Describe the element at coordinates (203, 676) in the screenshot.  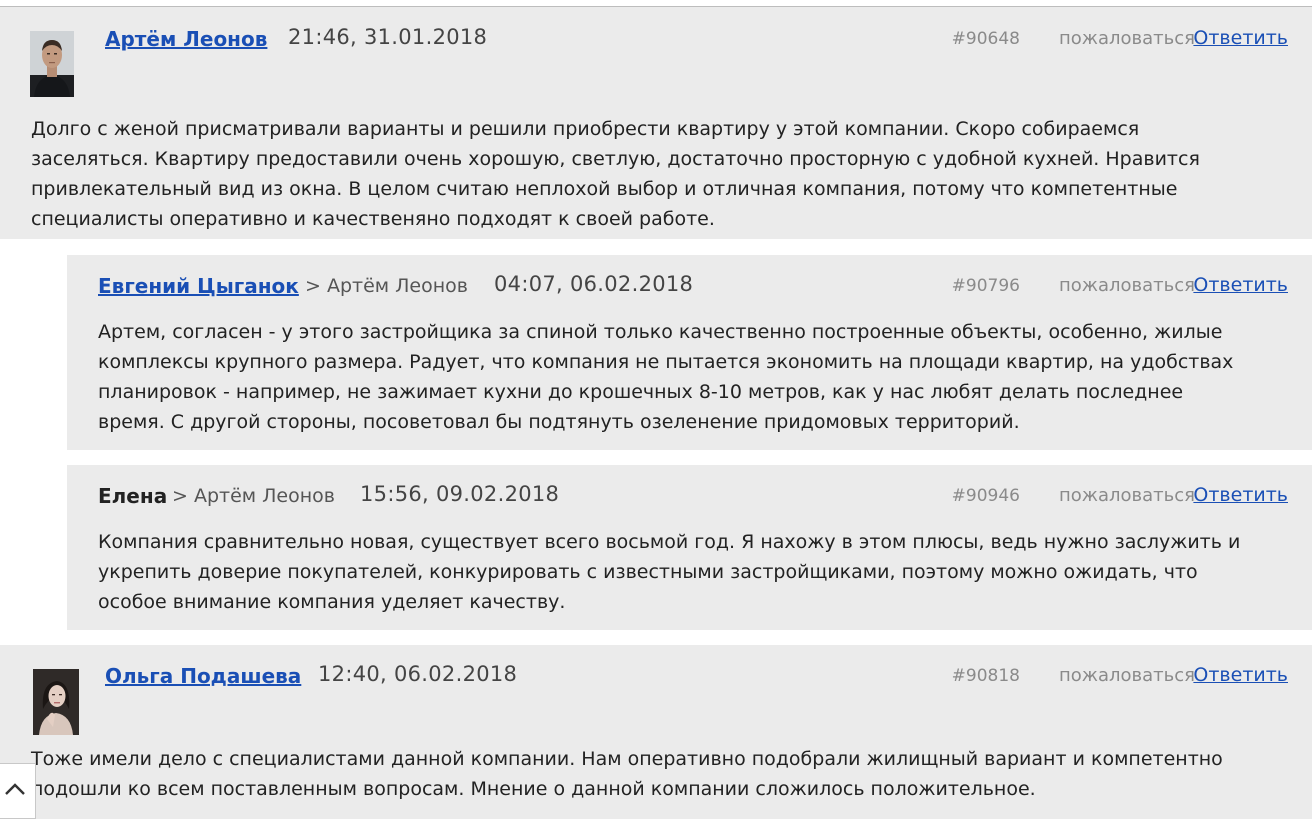
I see `author-link: Ольга Подашева` at that location.